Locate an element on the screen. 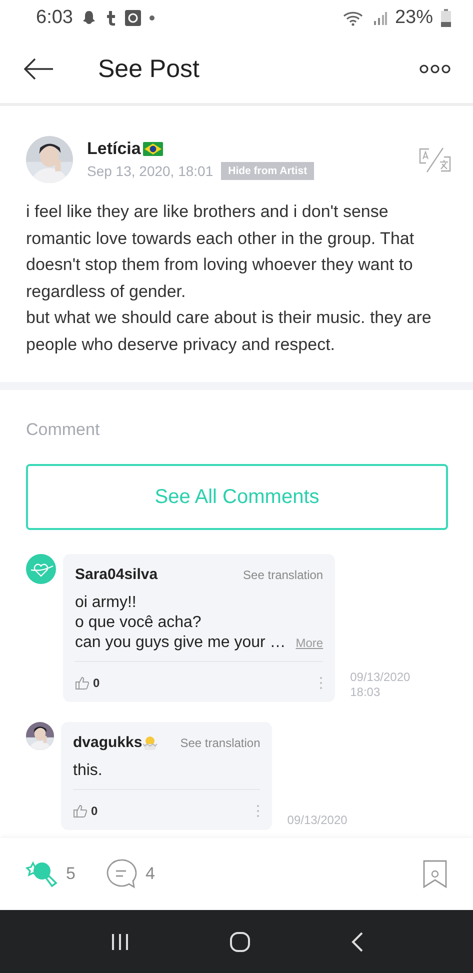 Image resolution: width=473 pixels, height=973 pixels. more-options-button is located at coordinates (435, 69).